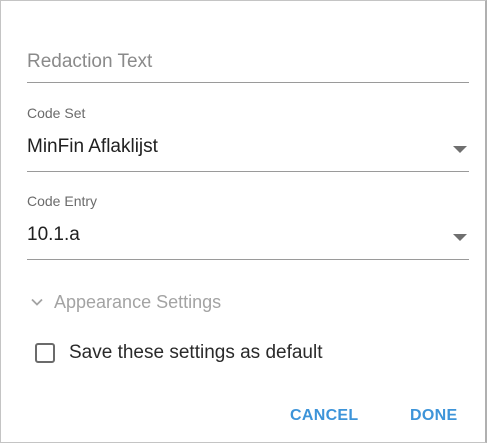 The height and width of the screenshot is (443, 487). Describe the element at coordinates (138, 301) in the screenshot. I see `appearance-settings-label: Appearance Settings` at that location.